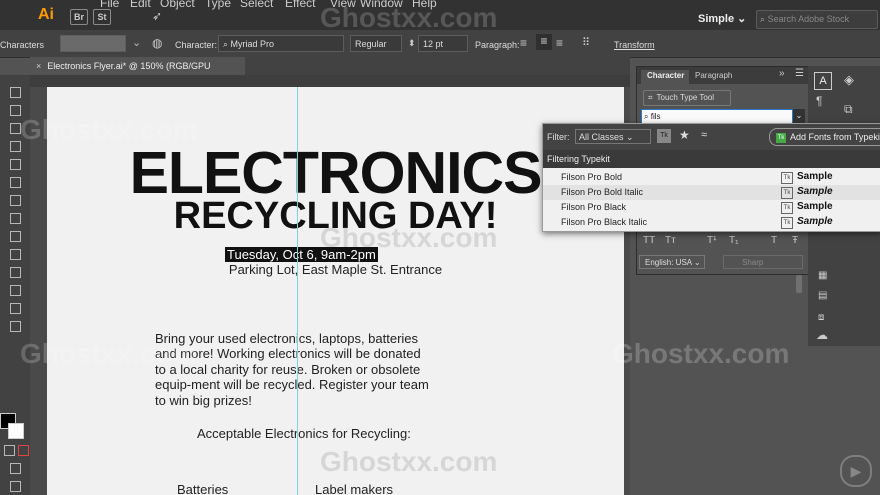  What do you see at coordinates (335, 269) in the screenshot?
I see `location-text: Parking Lot, East Maple St. Entrance` at bounding box center [335, 269].